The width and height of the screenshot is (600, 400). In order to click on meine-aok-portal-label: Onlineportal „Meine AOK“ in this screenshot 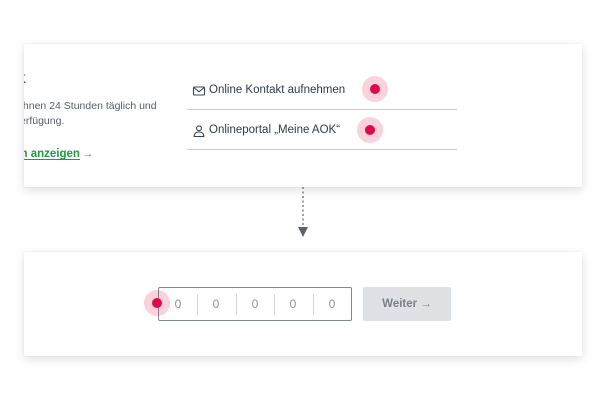, I will do `click(275, 130)`.